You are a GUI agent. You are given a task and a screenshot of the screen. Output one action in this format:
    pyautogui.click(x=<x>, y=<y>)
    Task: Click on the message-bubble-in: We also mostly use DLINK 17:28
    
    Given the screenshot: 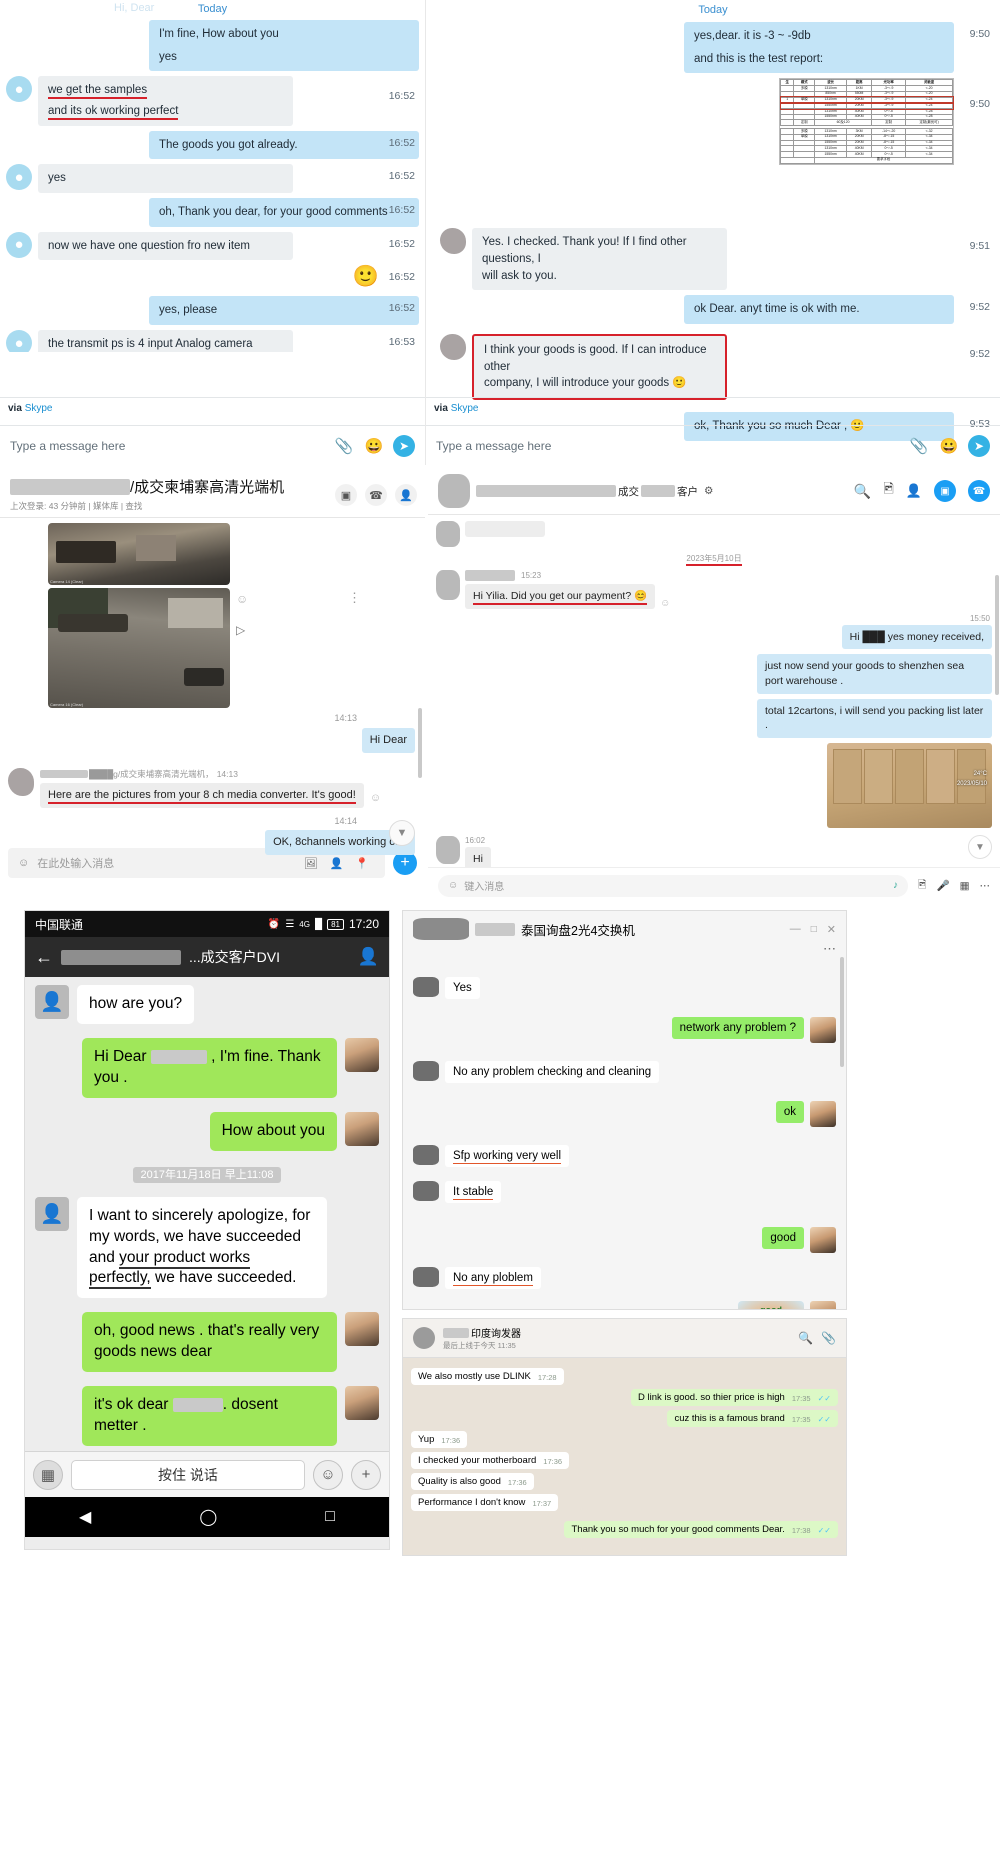 What is the action you would take?
    pyautogui.click(x=487, y=1376)
    